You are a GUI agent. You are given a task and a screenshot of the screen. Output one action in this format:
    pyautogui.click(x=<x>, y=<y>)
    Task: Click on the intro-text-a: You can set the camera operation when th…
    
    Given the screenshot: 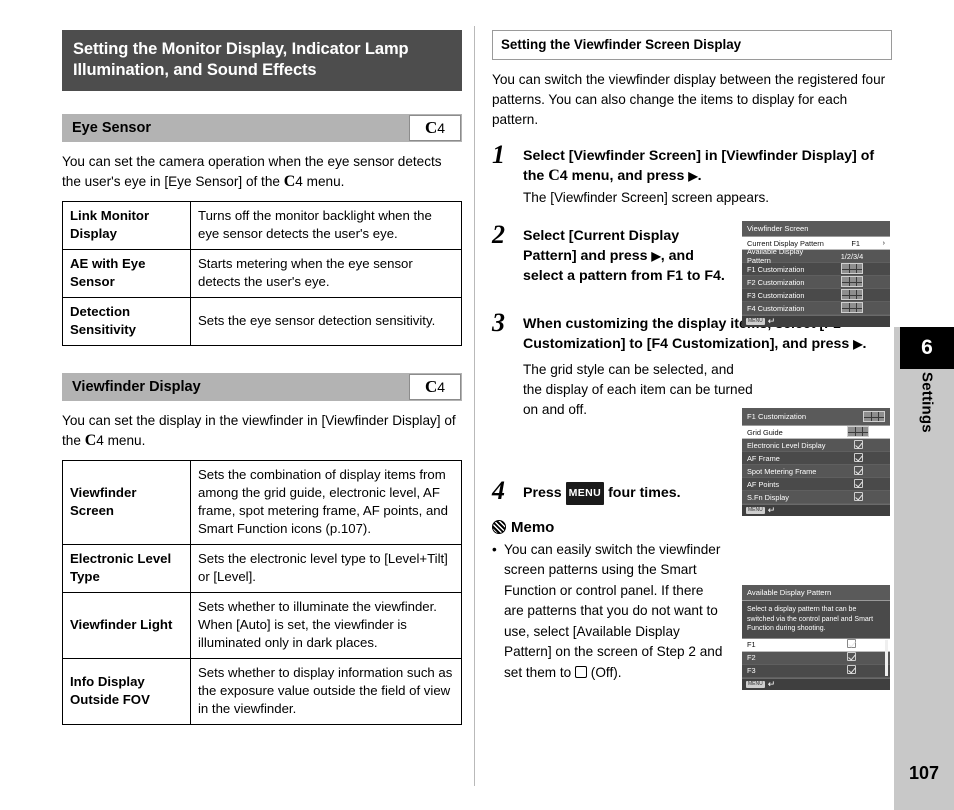 What is the action you would take?
    pyautogui.click(x=252, y=171)
    